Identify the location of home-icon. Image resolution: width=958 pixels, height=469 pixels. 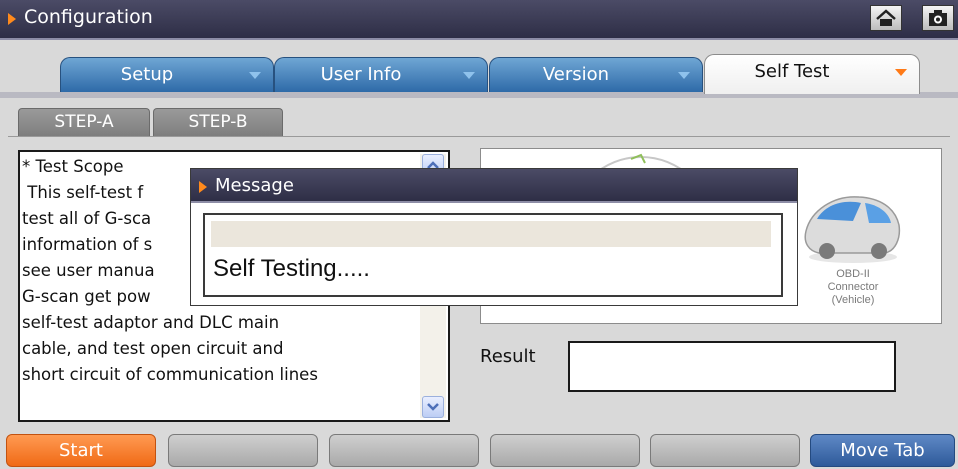
(886, 17).